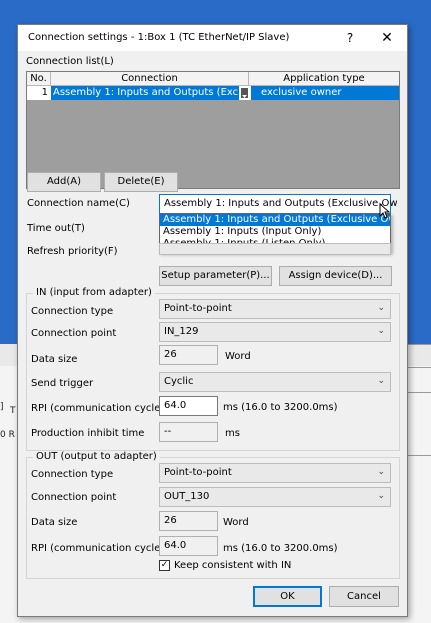  What do you see at coordinates (94, 292) in the screenshot?
I see `in-group-title: IN (input from adapter)` at bounding box center [94, 292].